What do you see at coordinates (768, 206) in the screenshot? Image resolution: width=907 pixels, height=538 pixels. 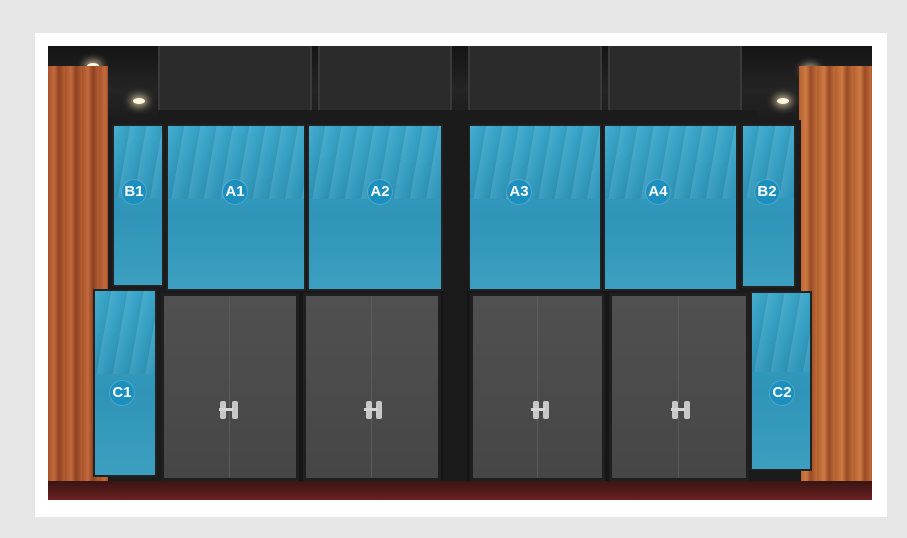 I see `glass-panel-b2` at bounding box center [768, 206].